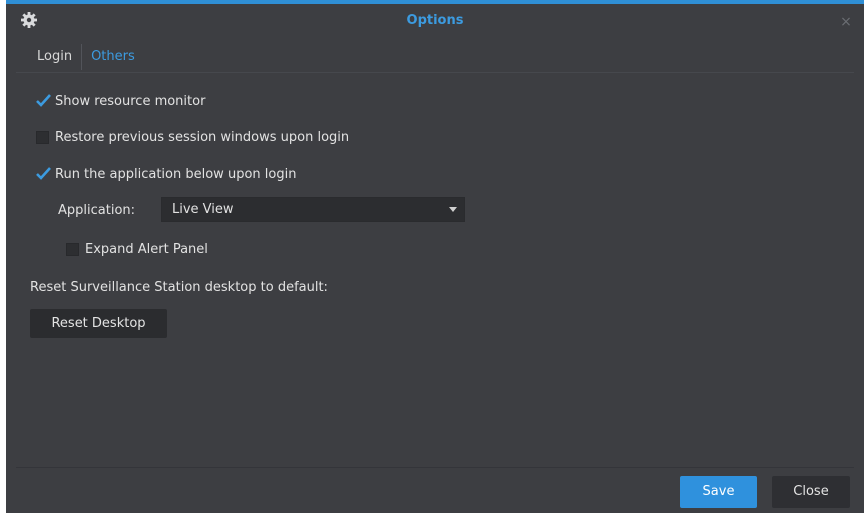 The width and height of the screenshot is (864, 513). Describe the element at coordinates (55, 57) in the screenshot. I see `tab-login: Login` at that location.